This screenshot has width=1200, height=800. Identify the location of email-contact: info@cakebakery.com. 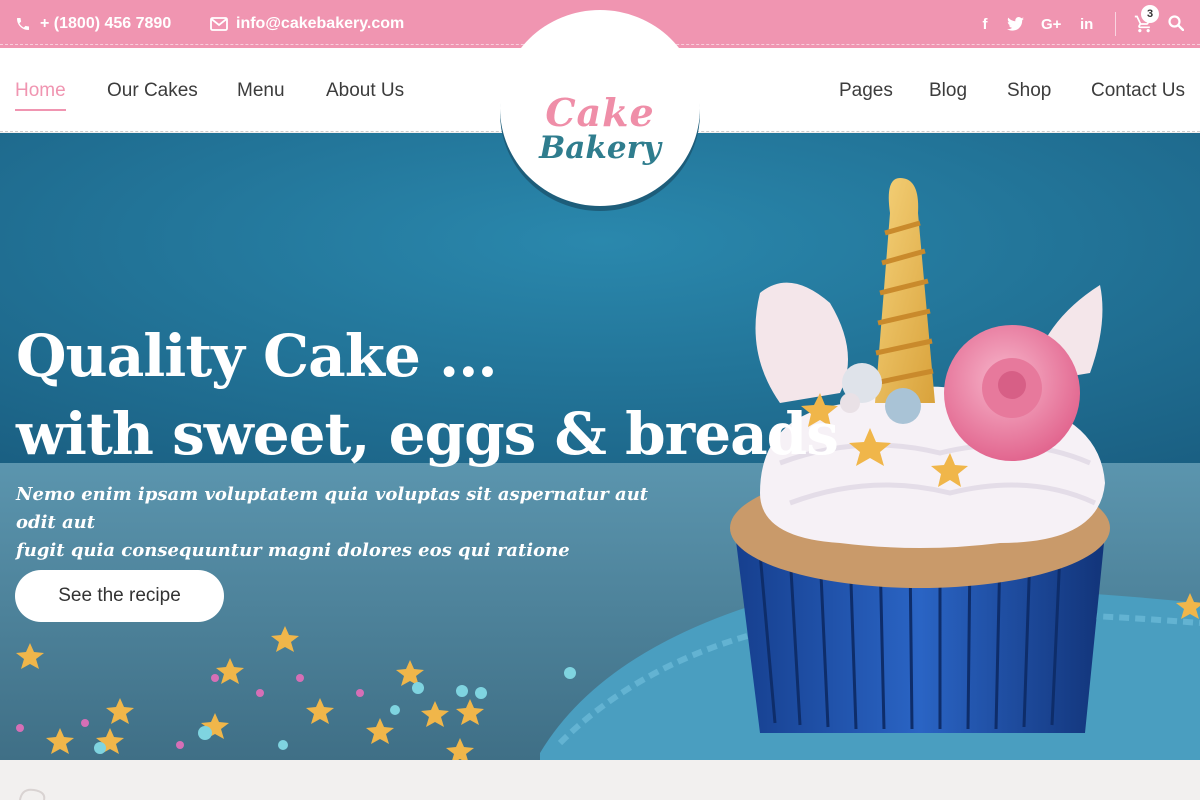
(307, 24).